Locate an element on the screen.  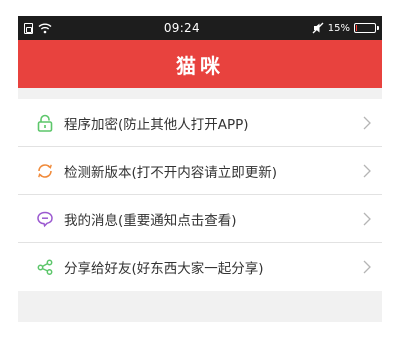
menu-item-label: 程序加密(防止其他人打开APP) is located at coordinates (156, 124).